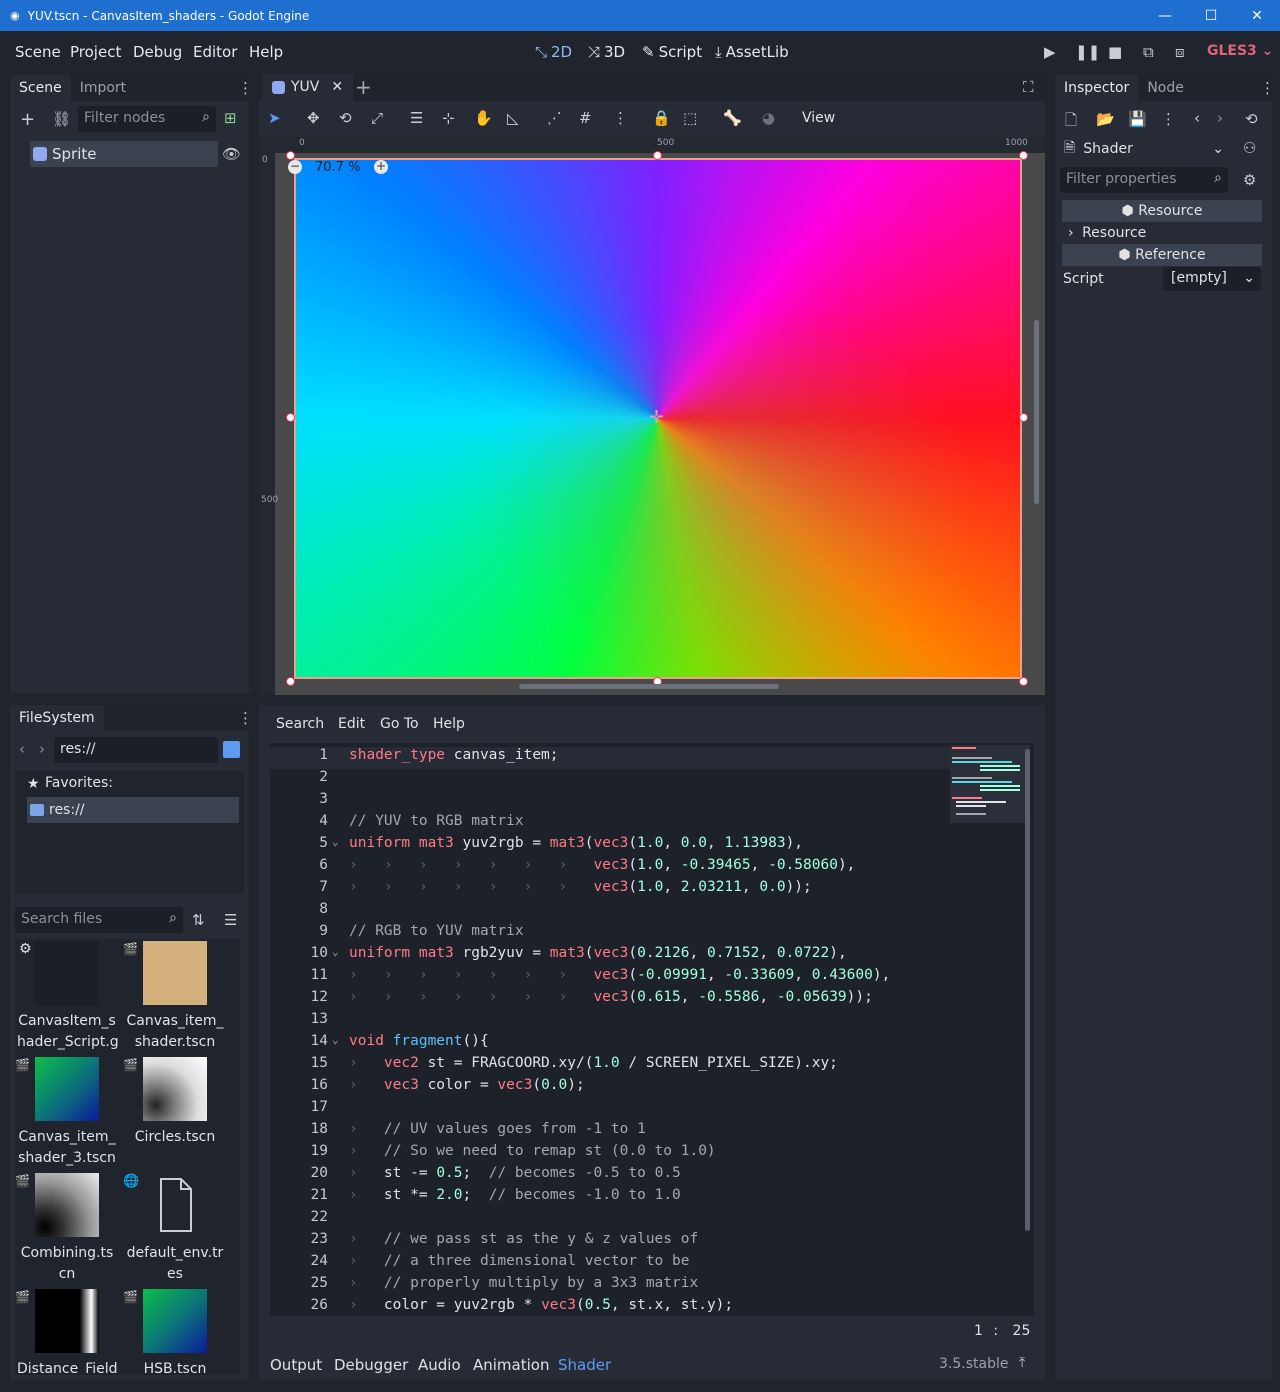 This screenshot has width=1280, height=1392. I want to click on zoom-out-icon: −, so click(295, 167).